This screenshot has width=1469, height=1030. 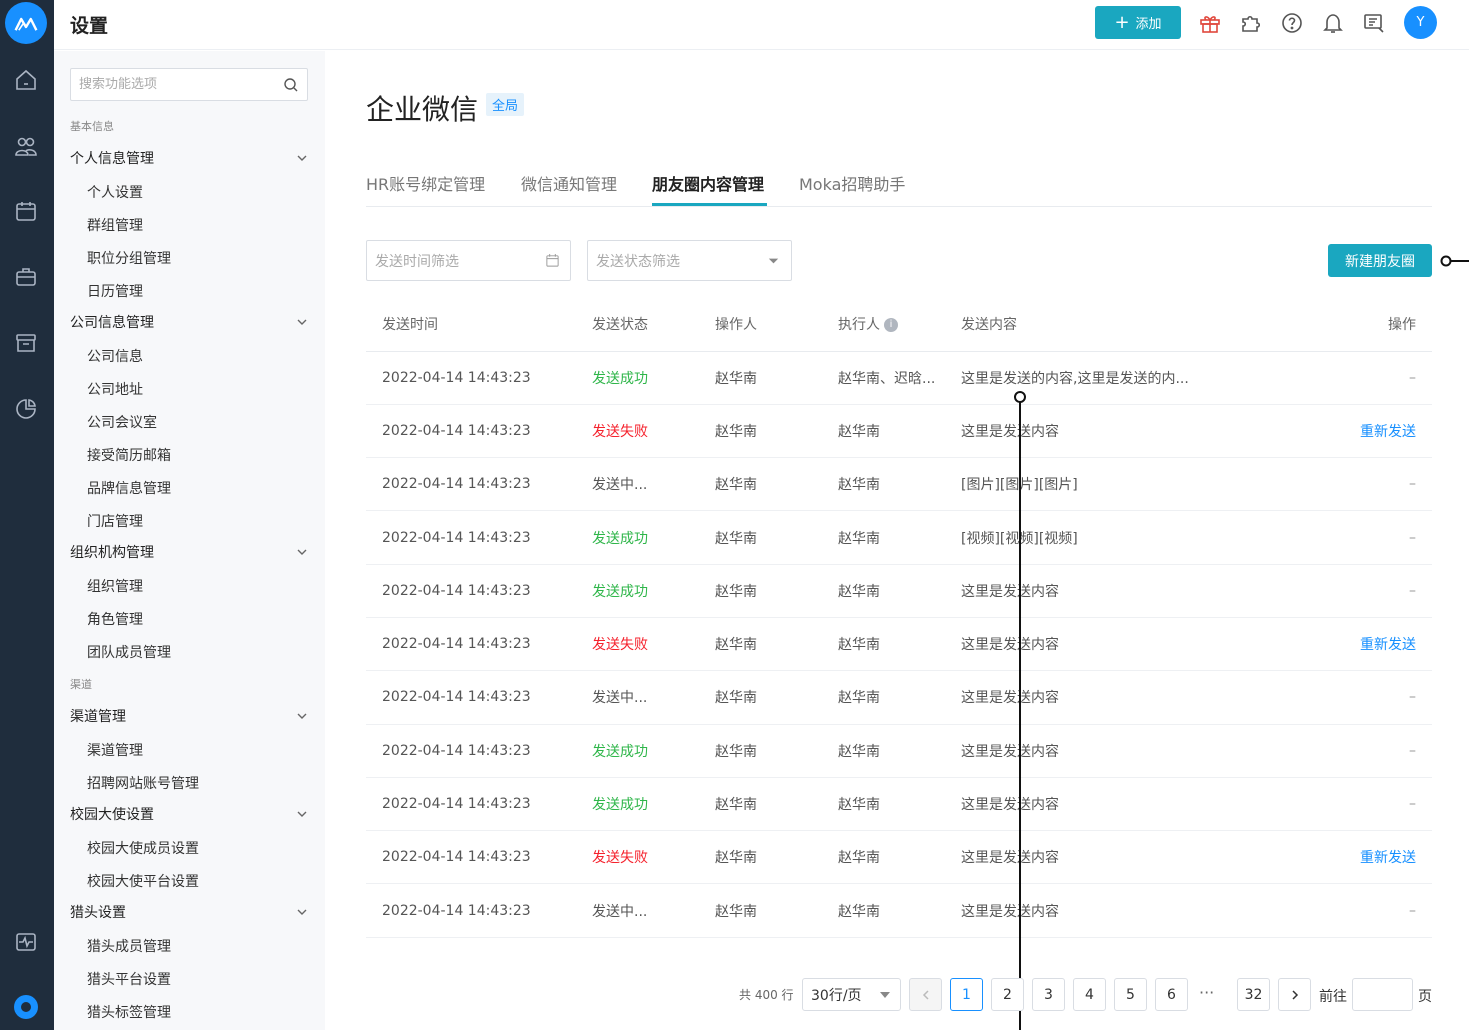 What do you see at coordinates (1294, 994) in the screenshot?
I see `next-page-button` at bounding box center [1294, 994].